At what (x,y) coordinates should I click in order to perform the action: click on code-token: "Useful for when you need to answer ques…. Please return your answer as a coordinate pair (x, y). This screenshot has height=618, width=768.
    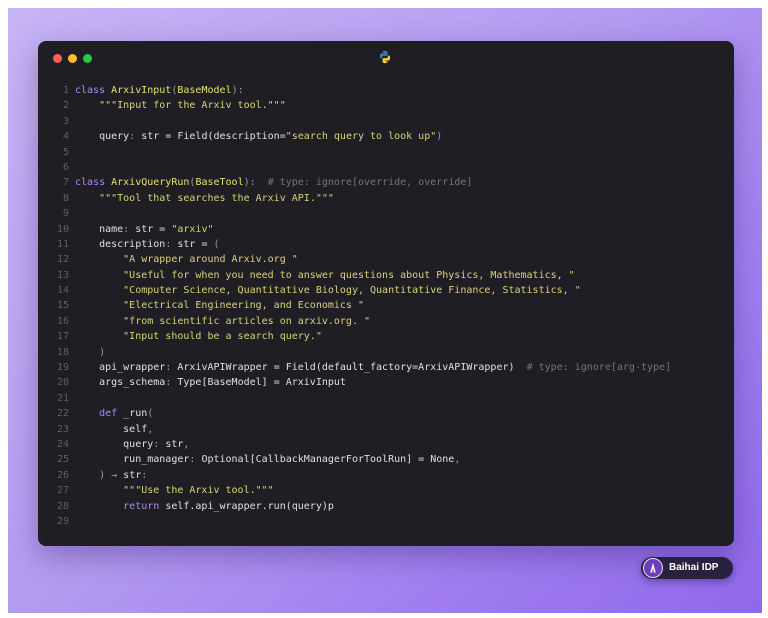
    Looking at the image, I should click on (325, 275).